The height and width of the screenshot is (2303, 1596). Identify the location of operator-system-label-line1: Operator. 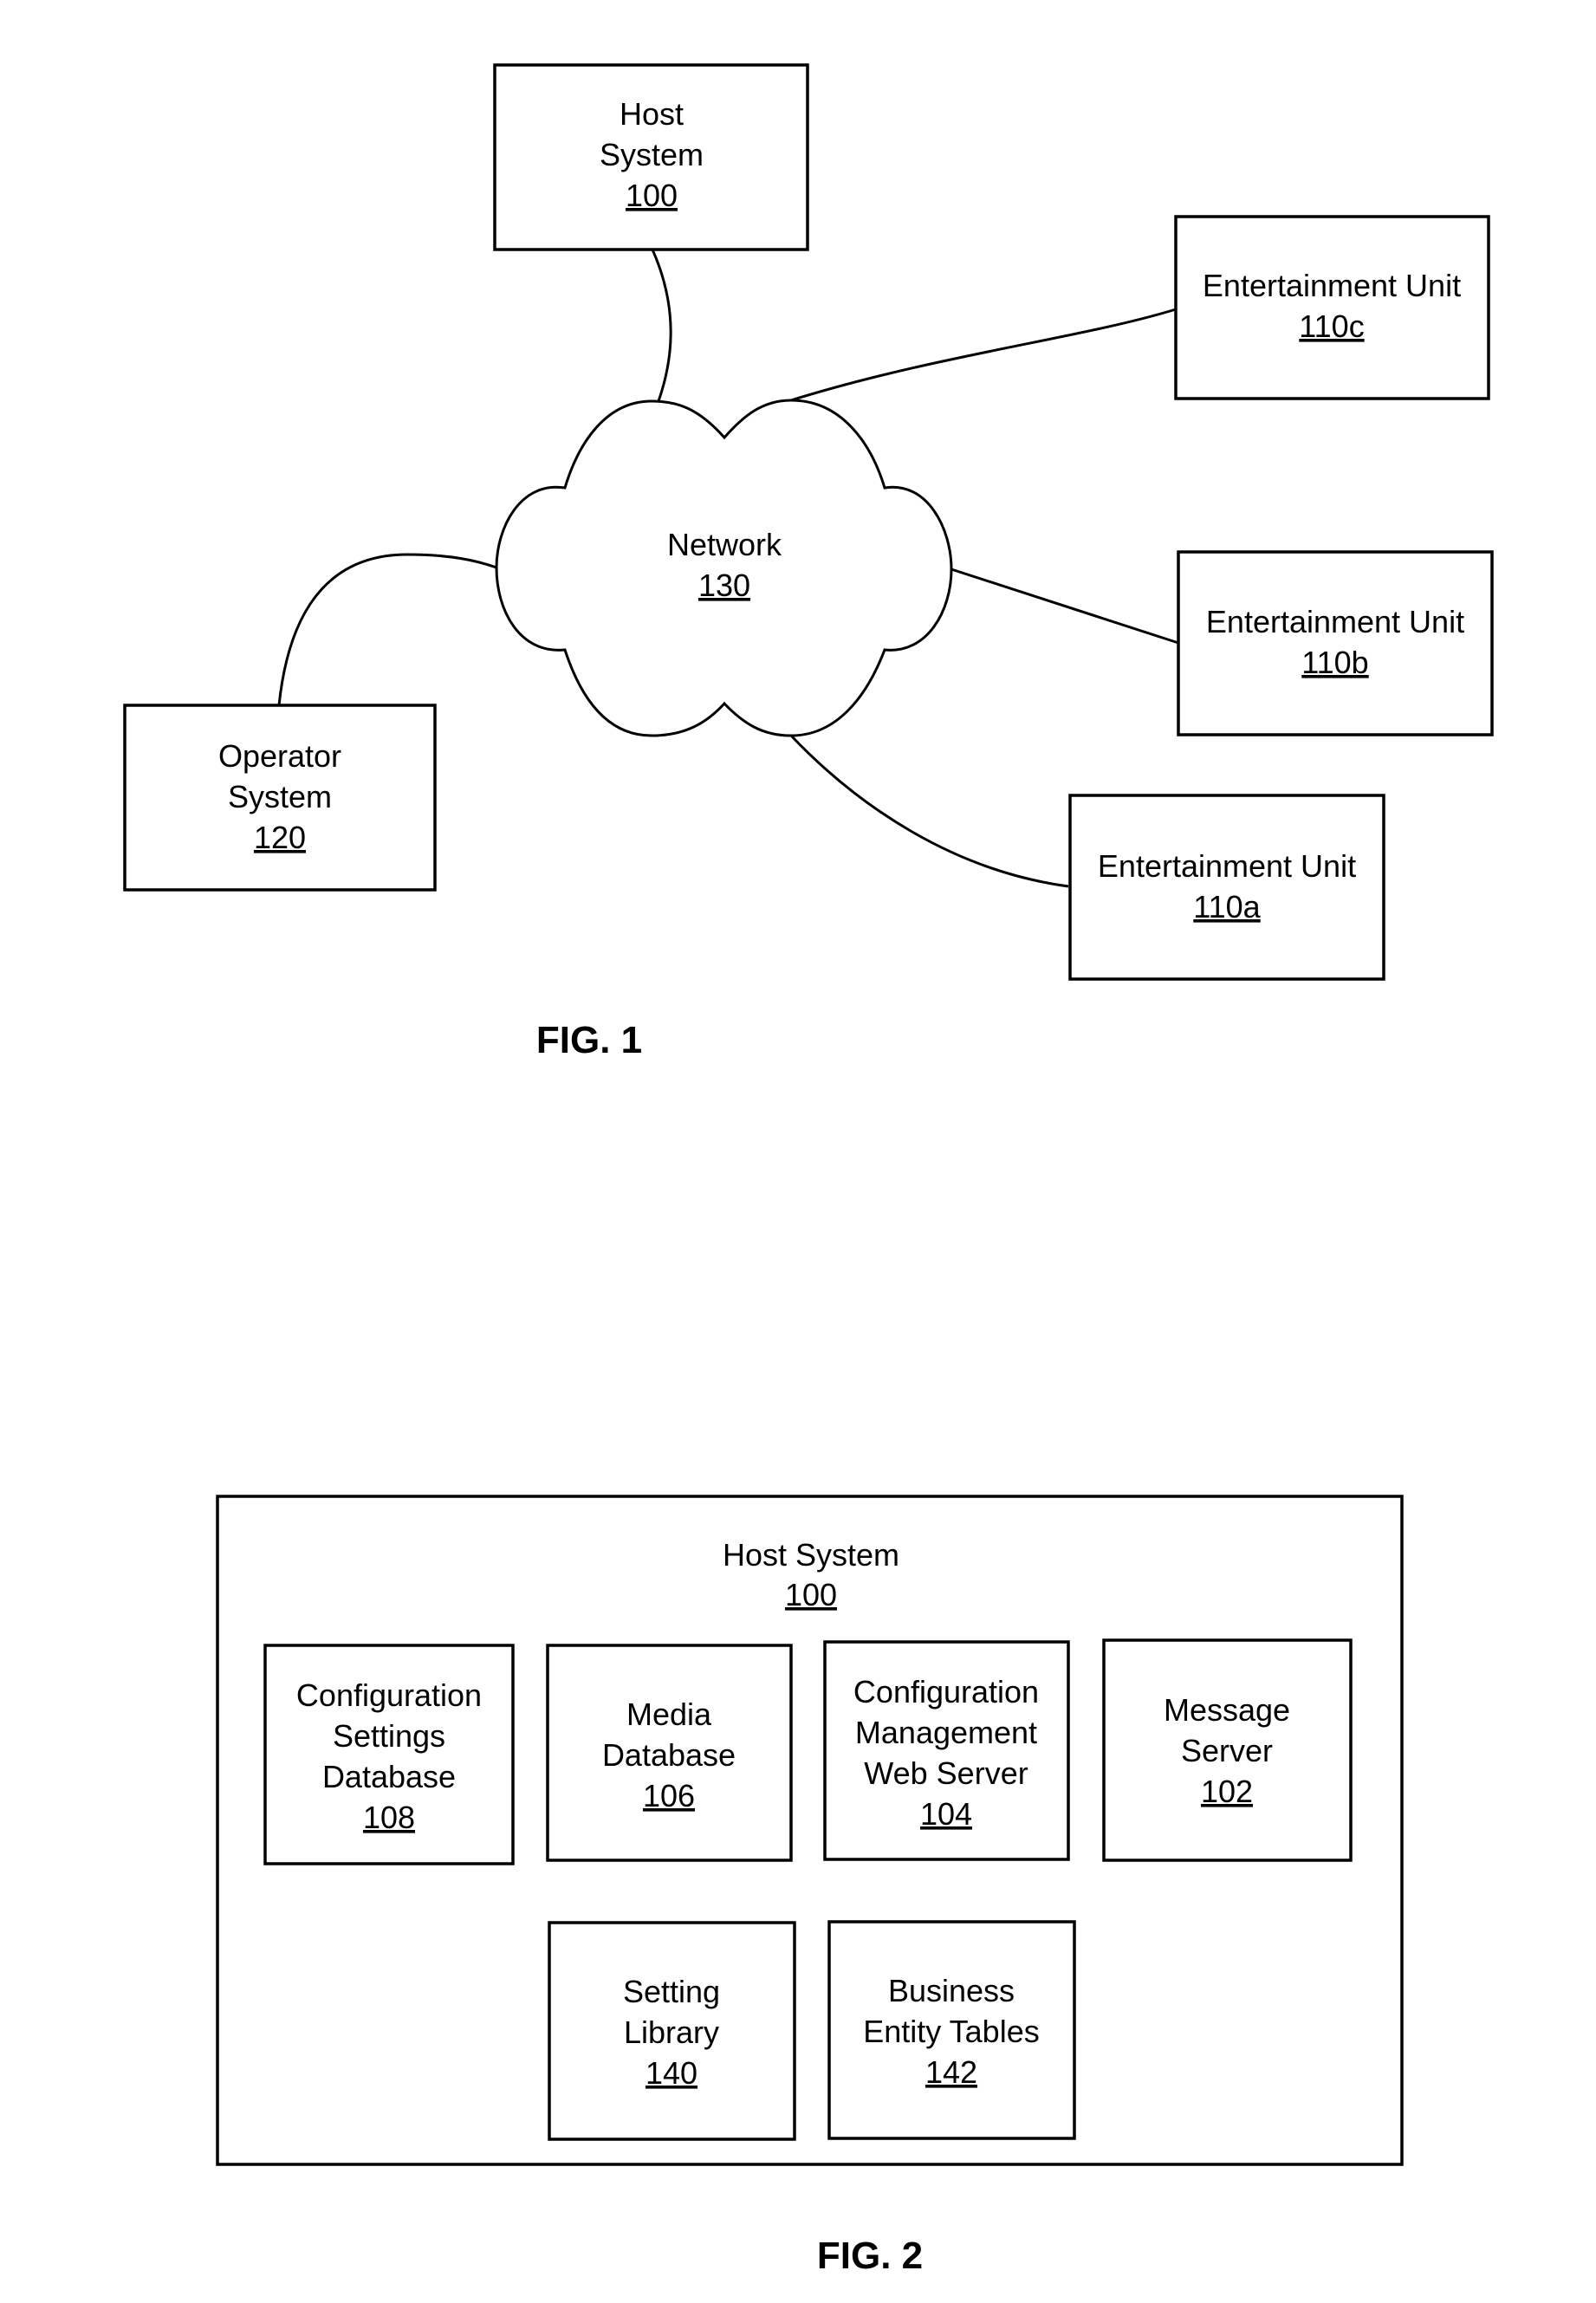
(279, 756).